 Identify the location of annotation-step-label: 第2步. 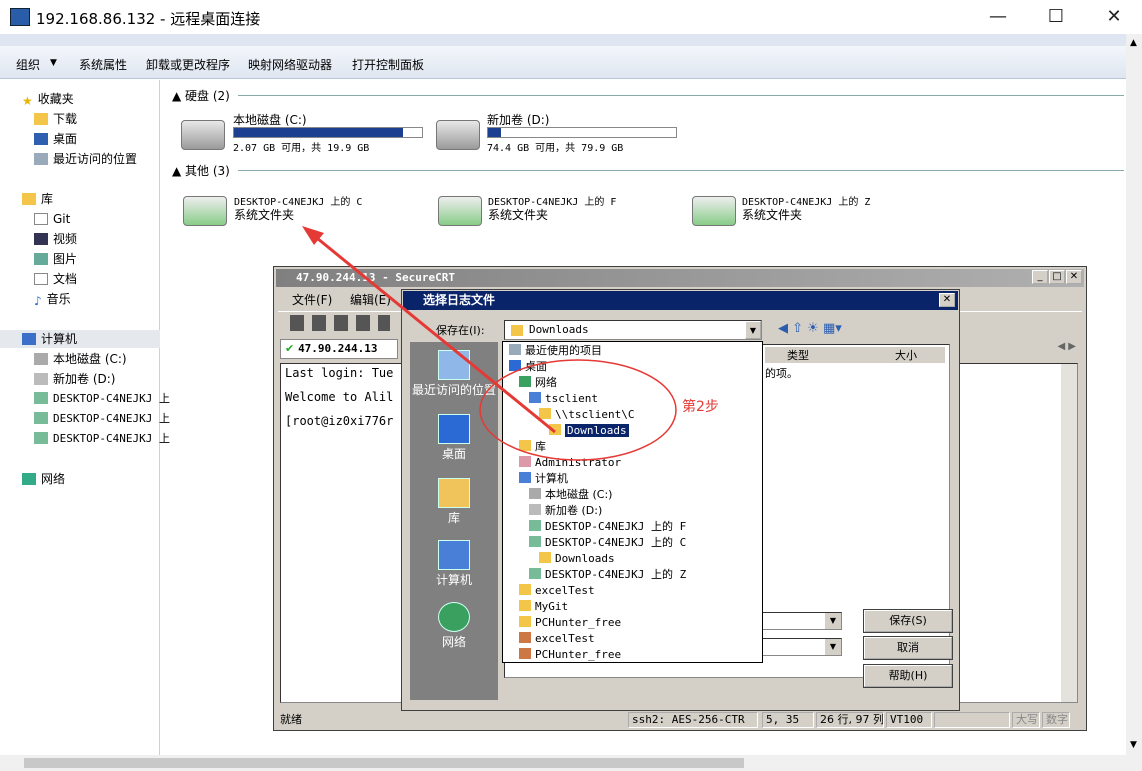
(700, 407).